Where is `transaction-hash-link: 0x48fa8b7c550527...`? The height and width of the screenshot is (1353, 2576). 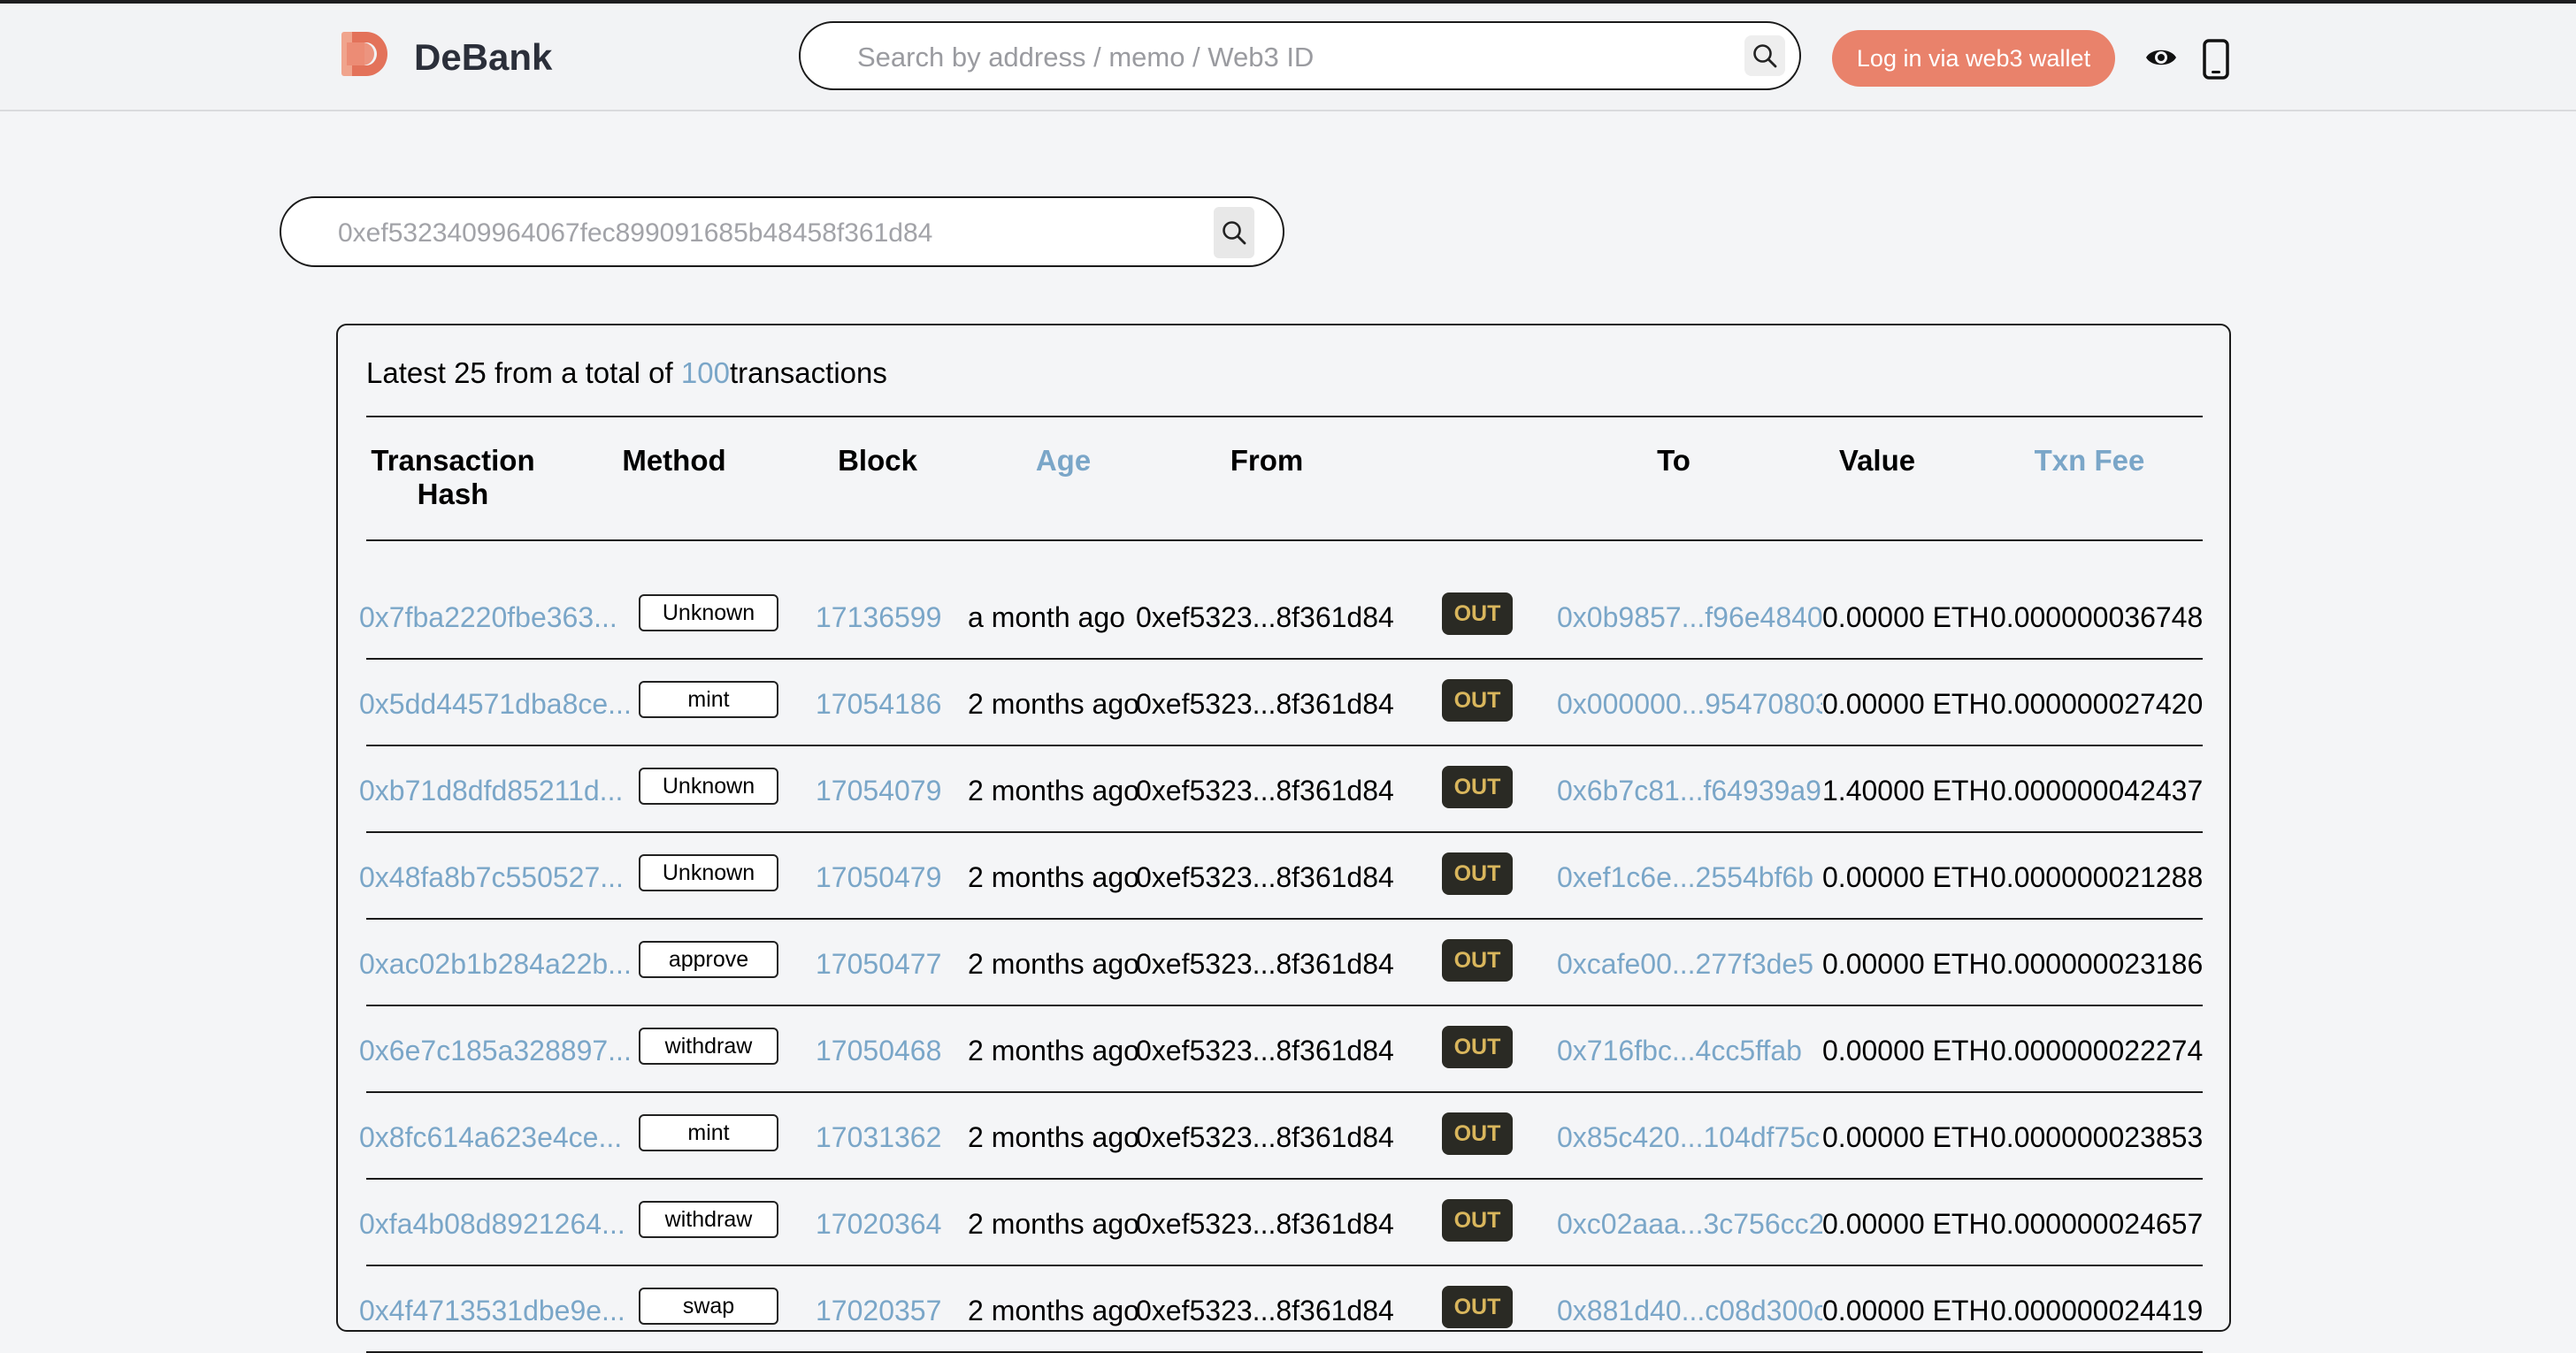
transaction-hash-link: 0x48fa8b7c550527... is located at coordinates (491, 877).